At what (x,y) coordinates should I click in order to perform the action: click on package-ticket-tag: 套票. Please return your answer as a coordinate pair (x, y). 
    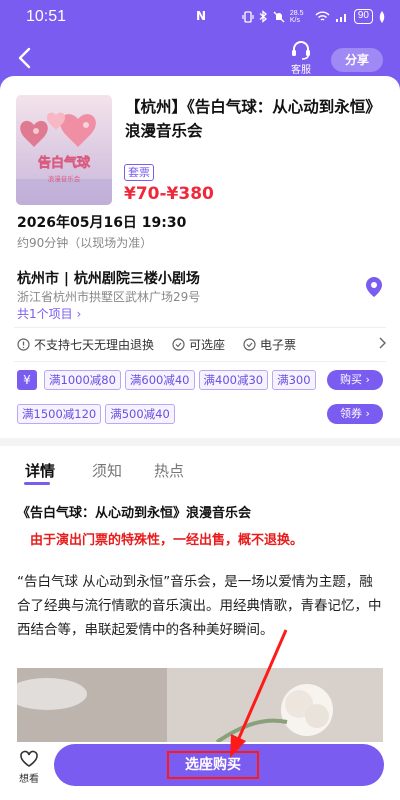
    Looking at the image, I should click on (139, 172).